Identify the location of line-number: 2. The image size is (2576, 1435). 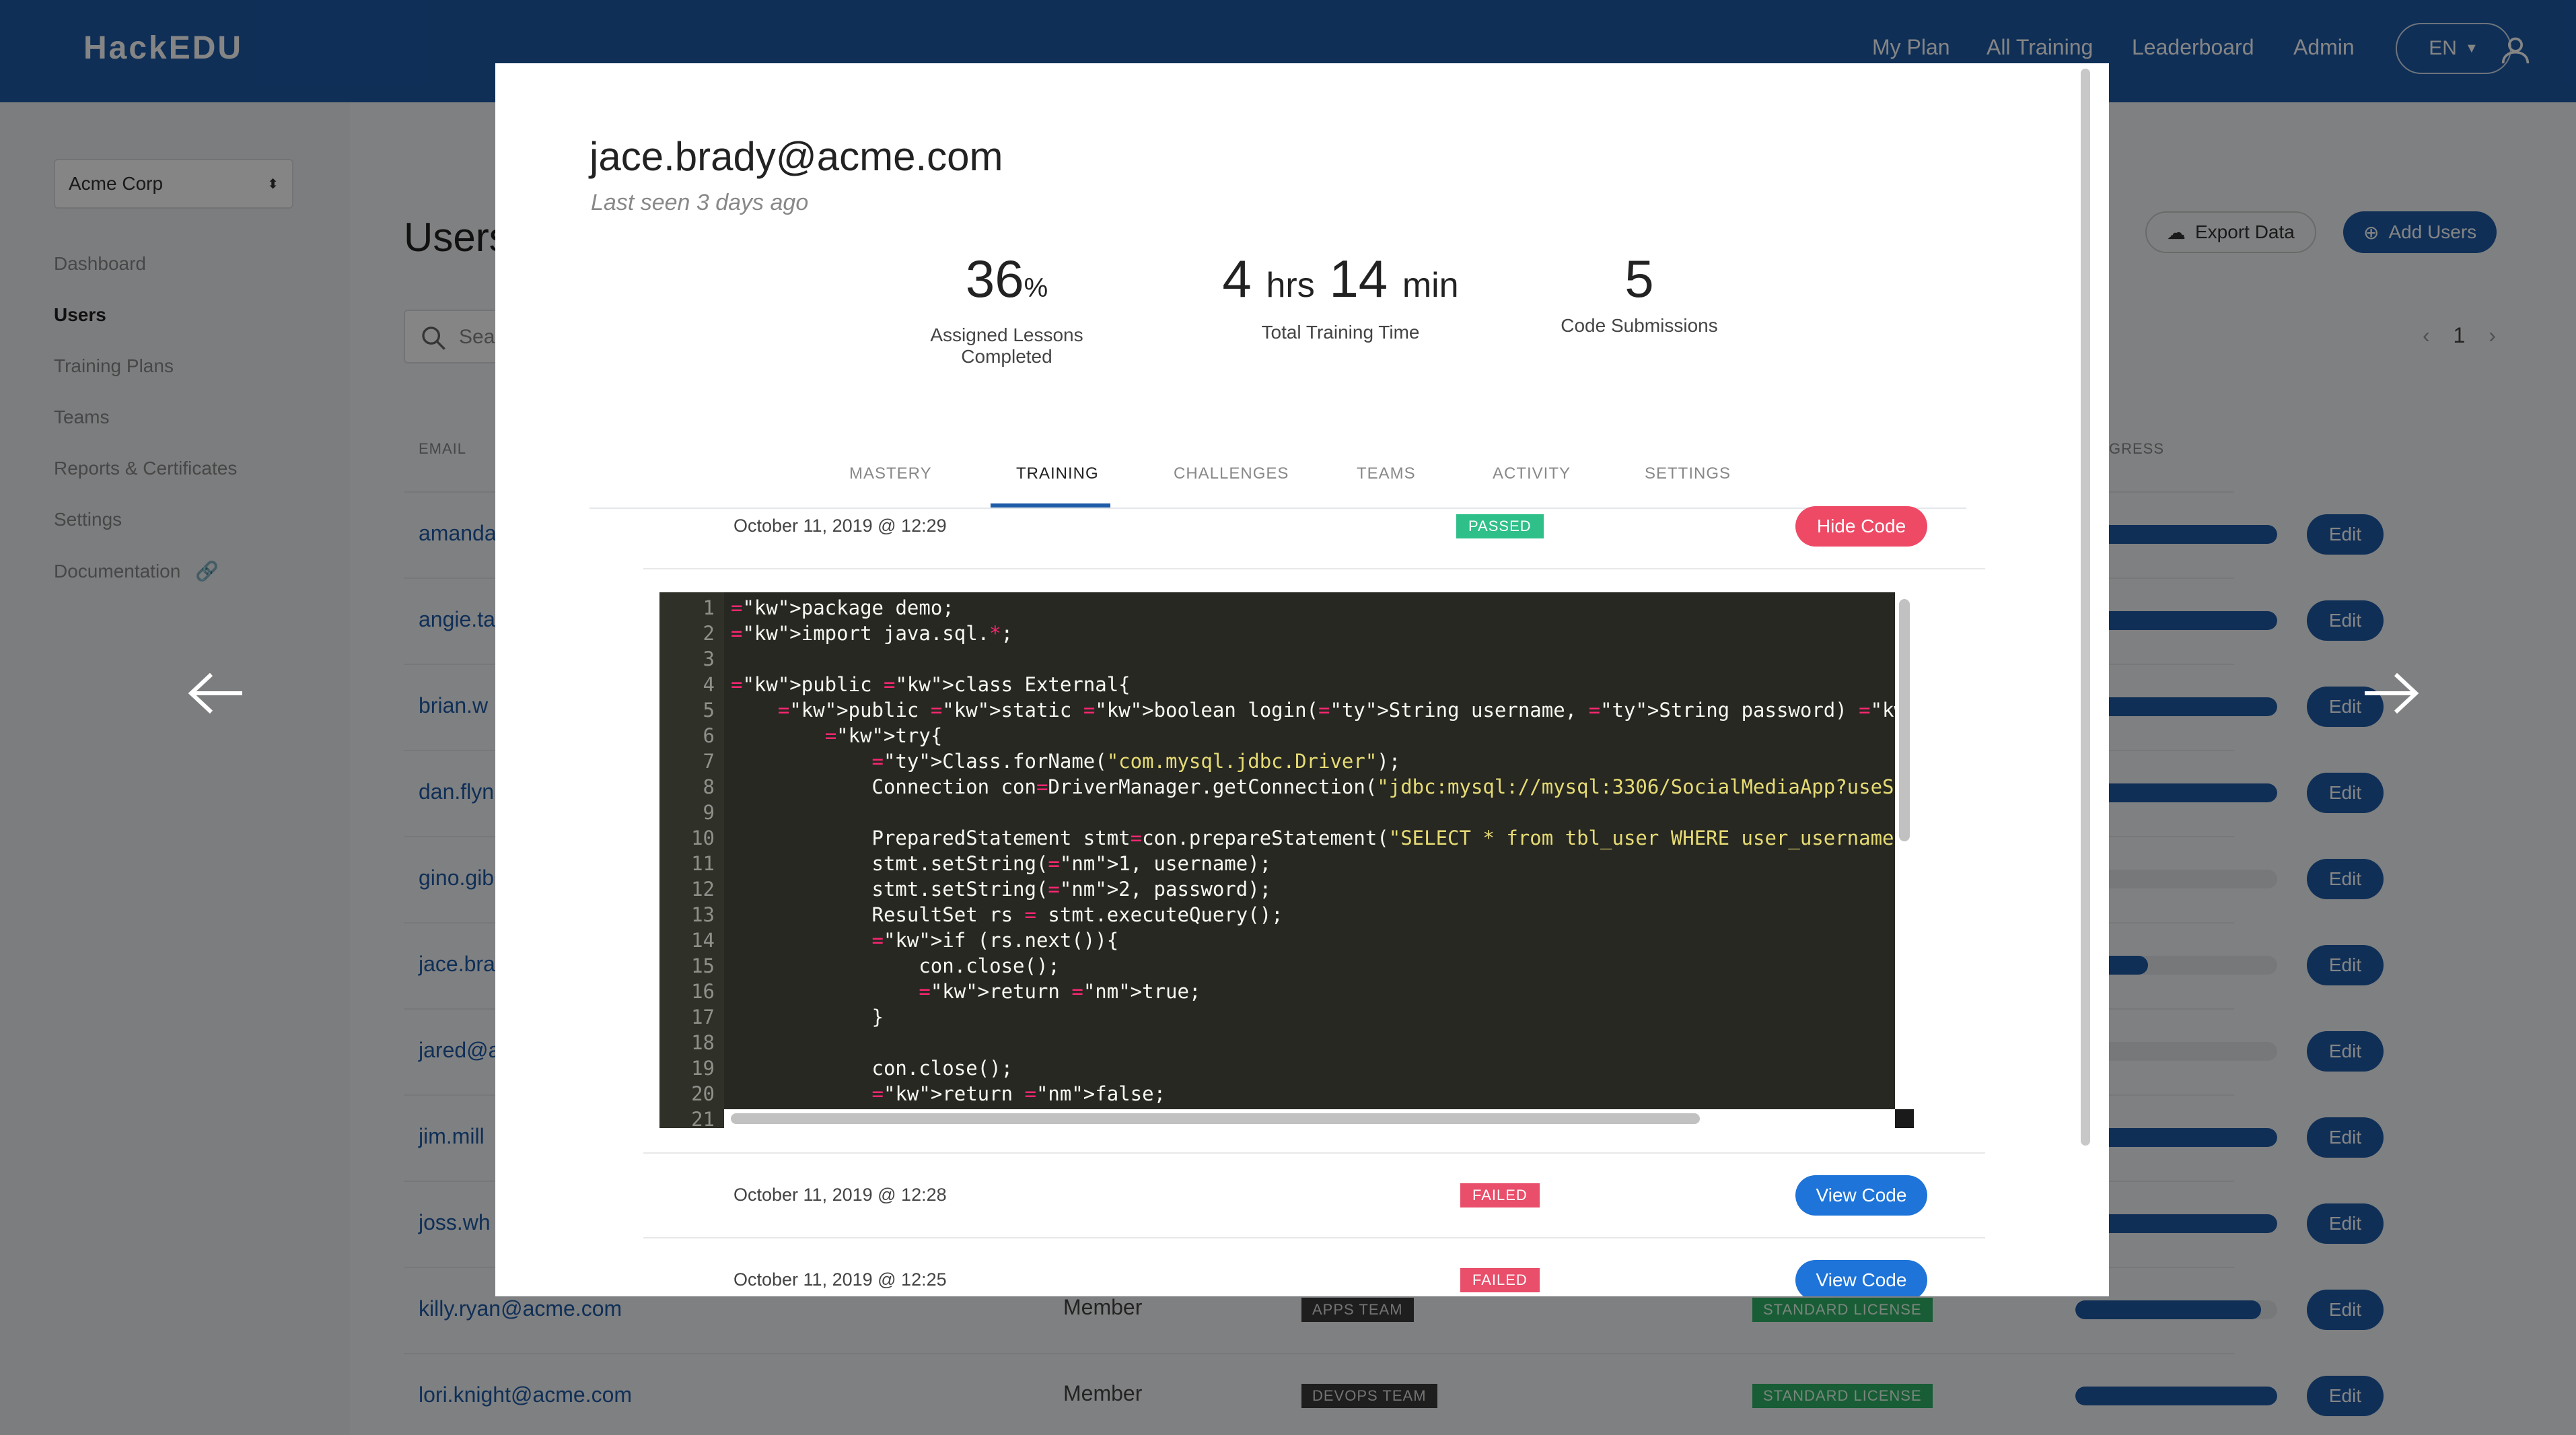
(709, 634).